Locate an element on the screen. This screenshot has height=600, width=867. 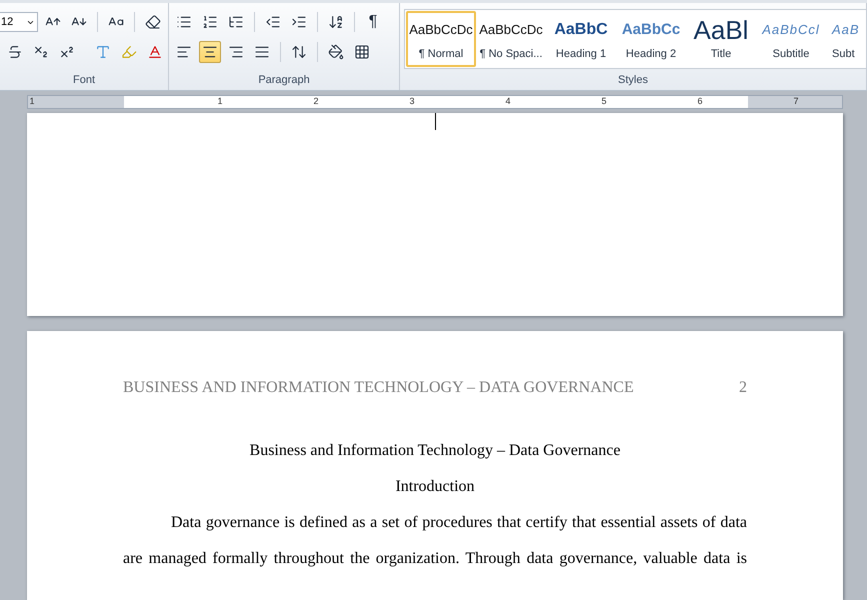
ruler: 1 1 2 3 4 5 6 7 is located at coordinates (435, 102).